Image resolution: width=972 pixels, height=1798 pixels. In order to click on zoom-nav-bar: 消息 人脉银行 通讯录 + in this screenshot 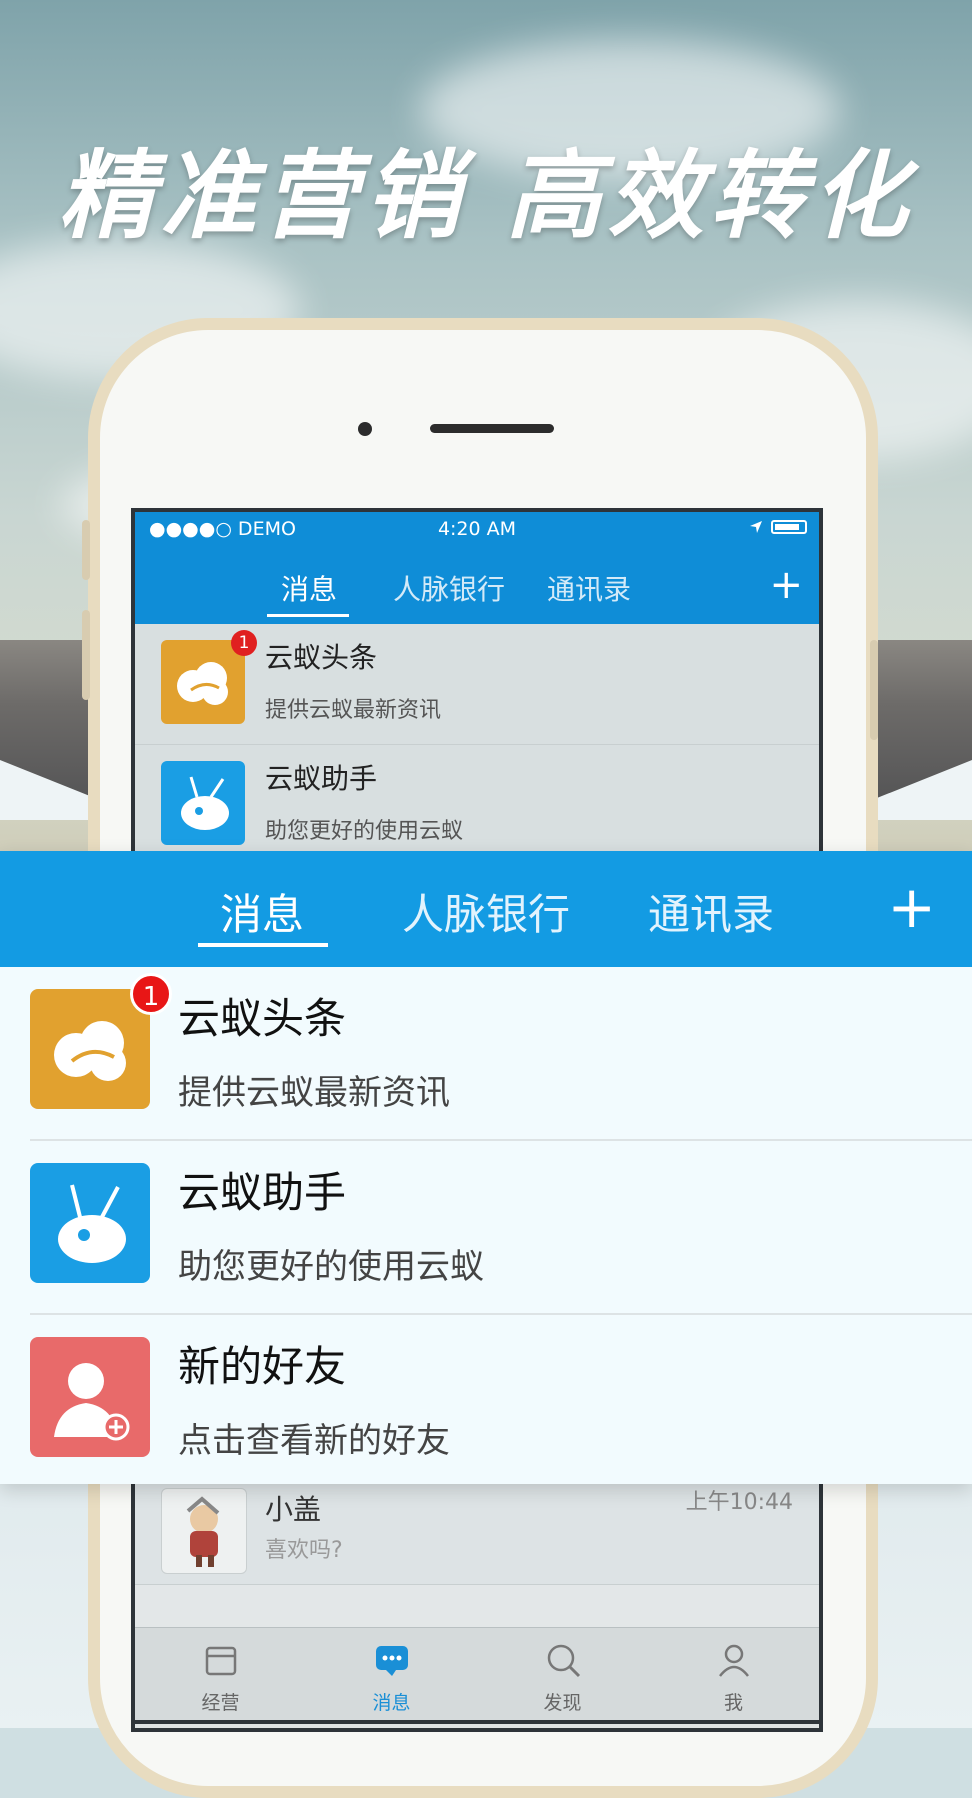, I will do `click(486, 909)`.